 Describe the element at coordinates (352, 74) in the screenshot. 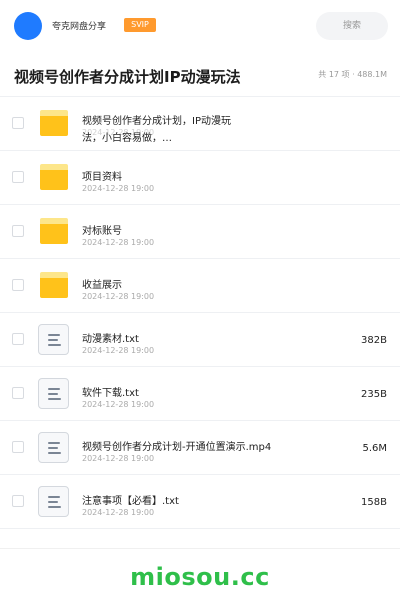

I see `file-summary: 共 17 项 · 488.1M` at that location.